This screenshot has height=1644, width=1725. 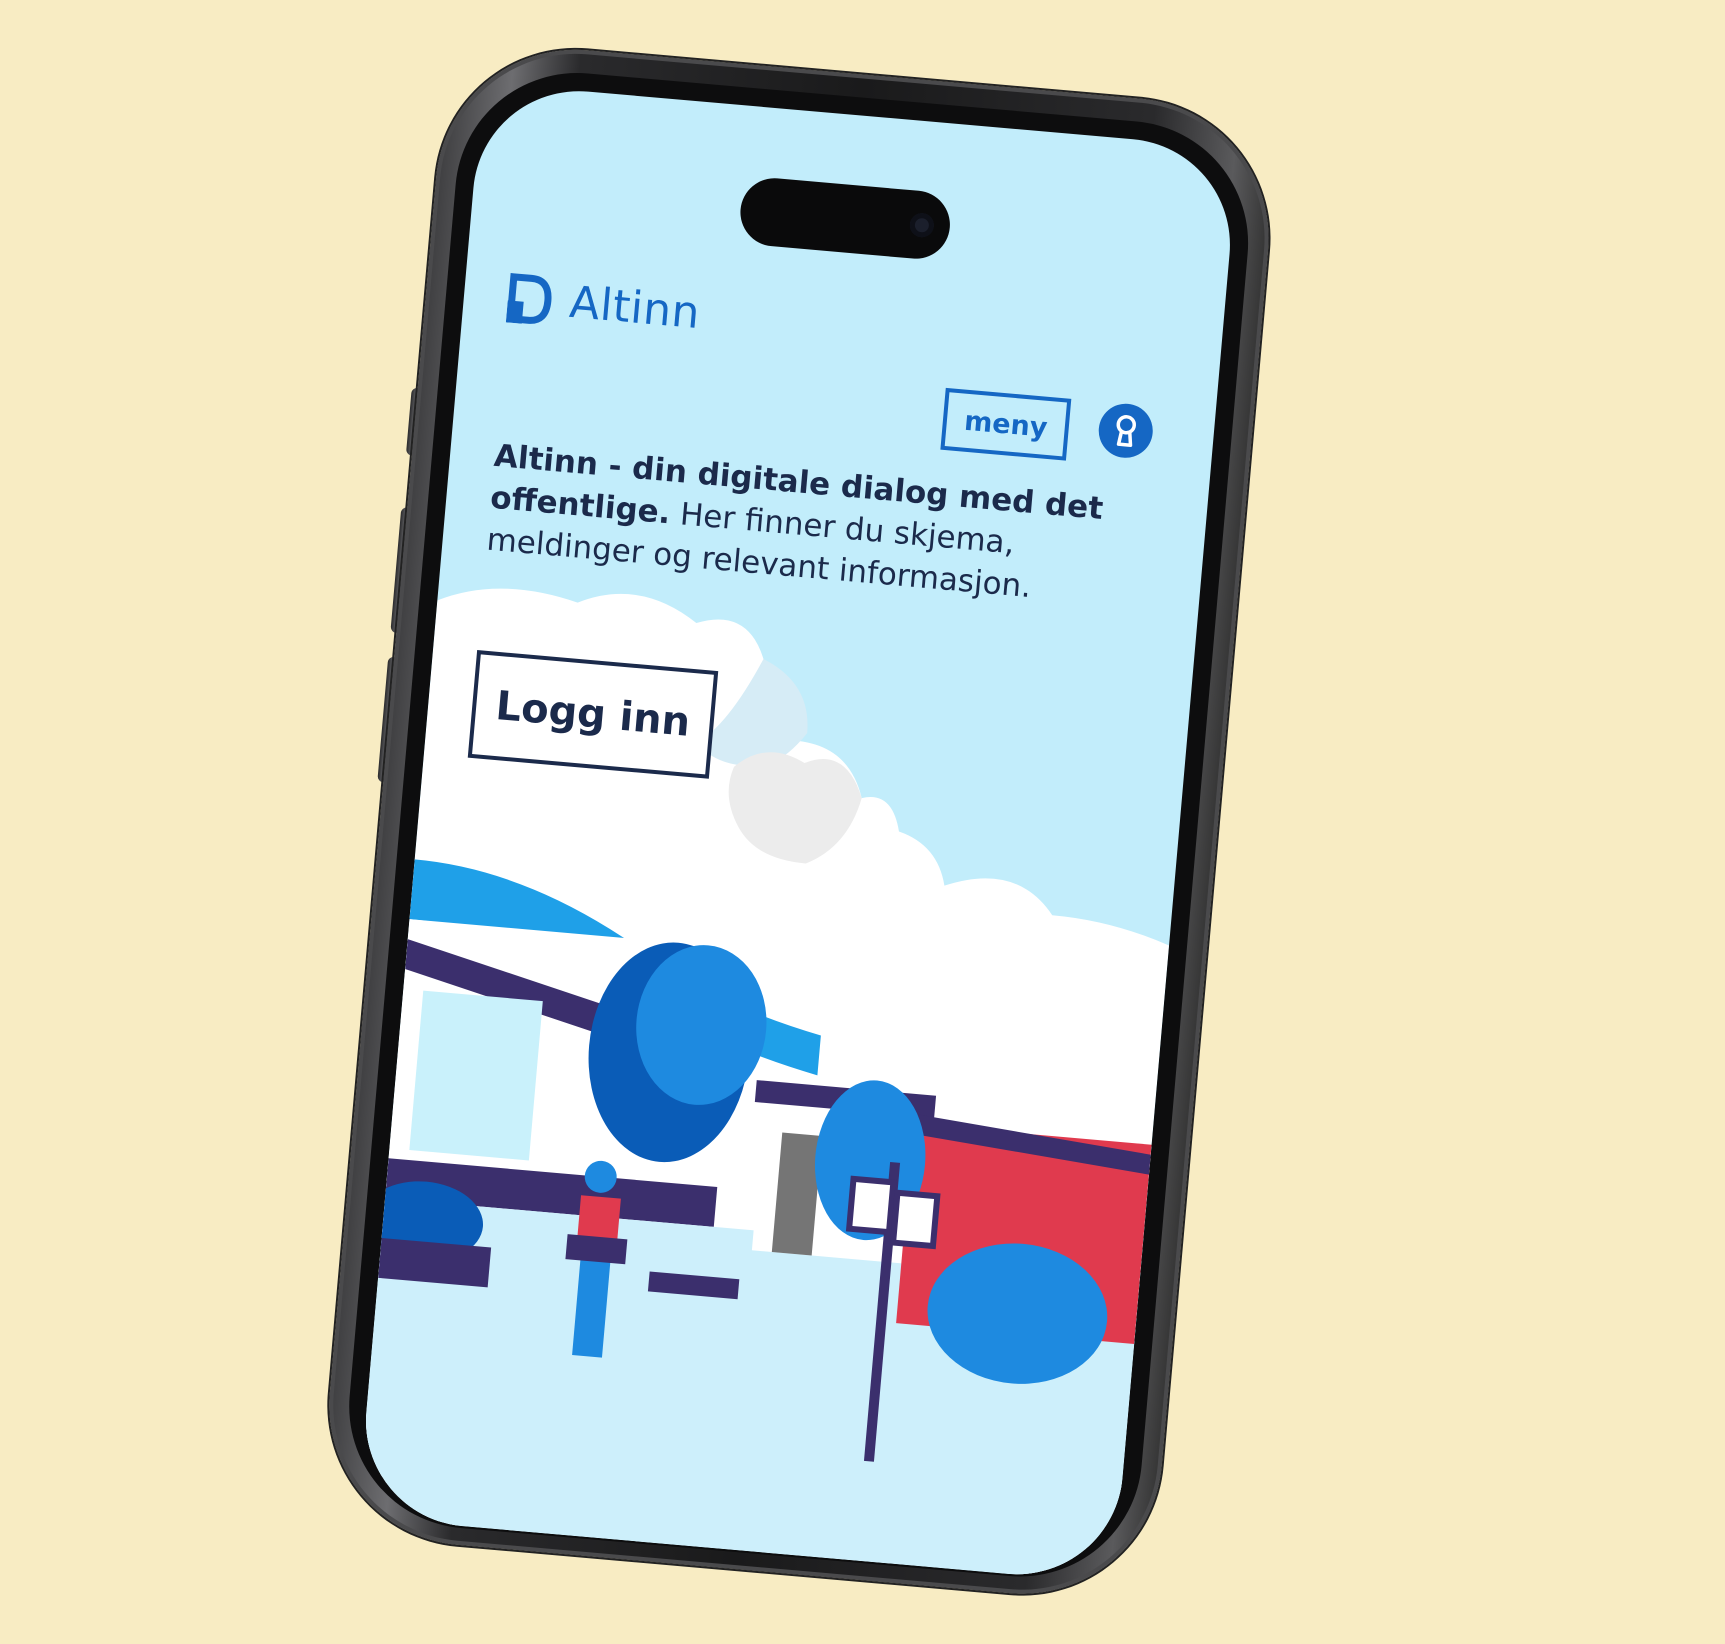 I want to click on lamp-left, so click(x=871, y=1205).